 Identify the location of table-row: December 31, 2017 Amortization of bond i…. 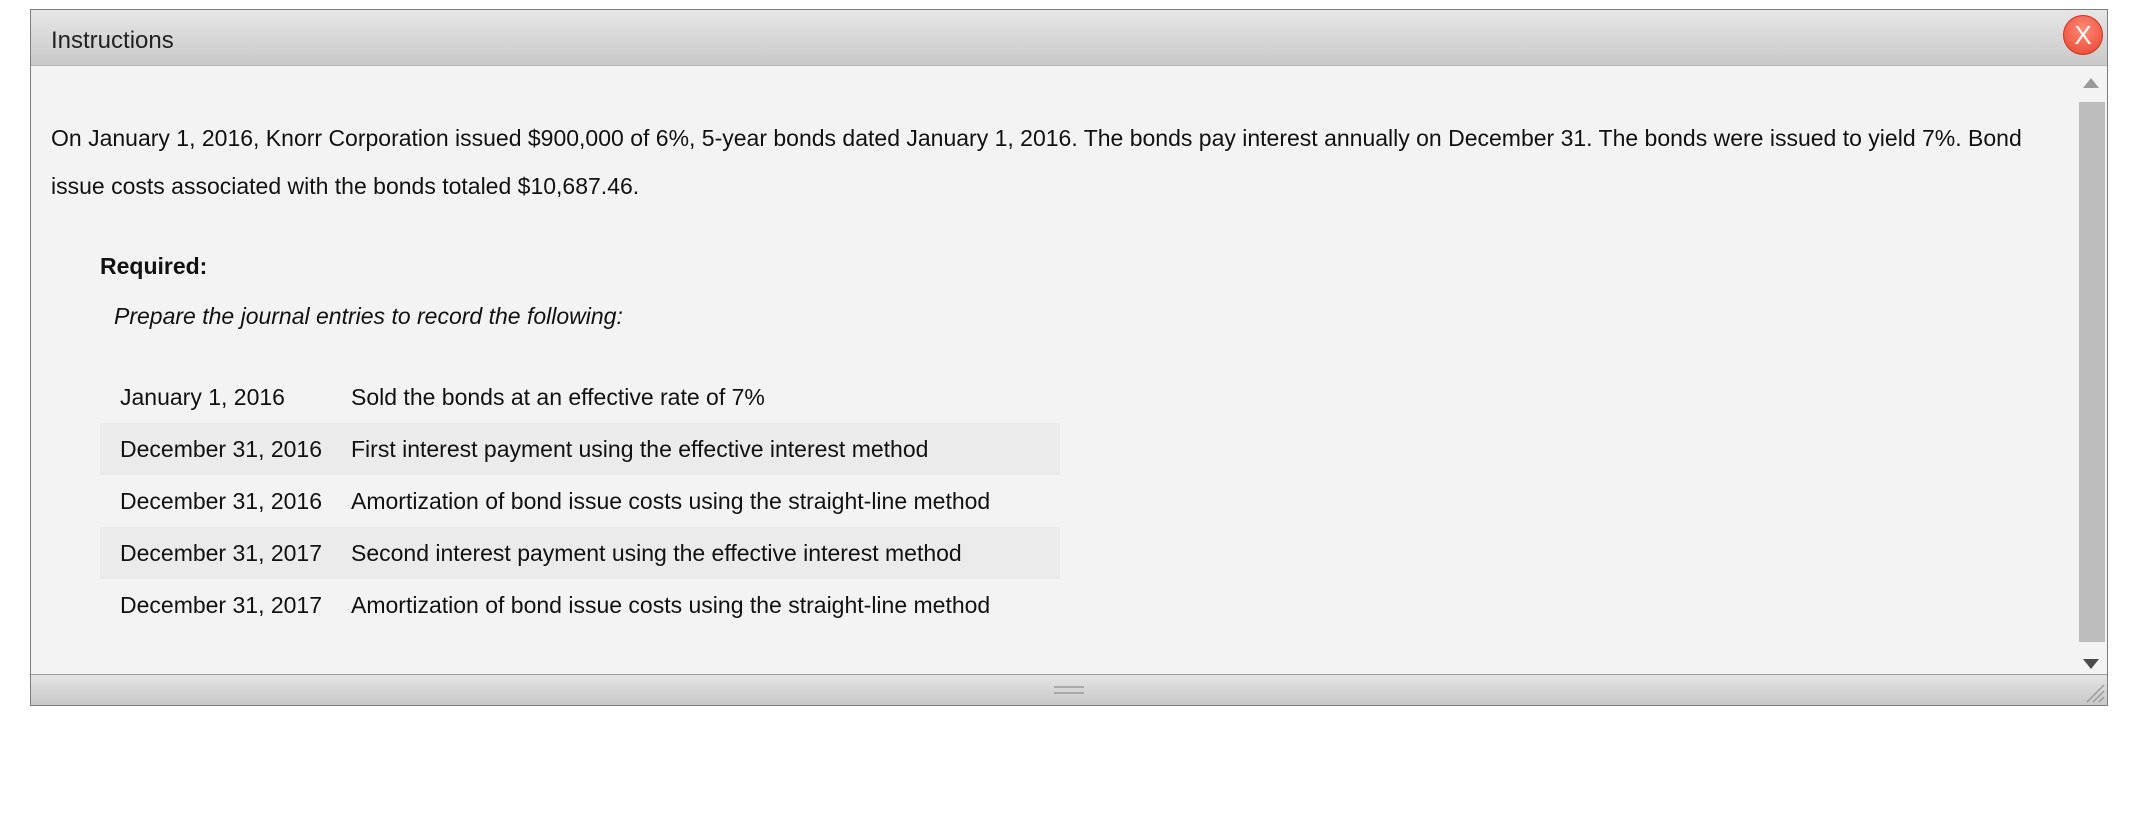
(580, 605).